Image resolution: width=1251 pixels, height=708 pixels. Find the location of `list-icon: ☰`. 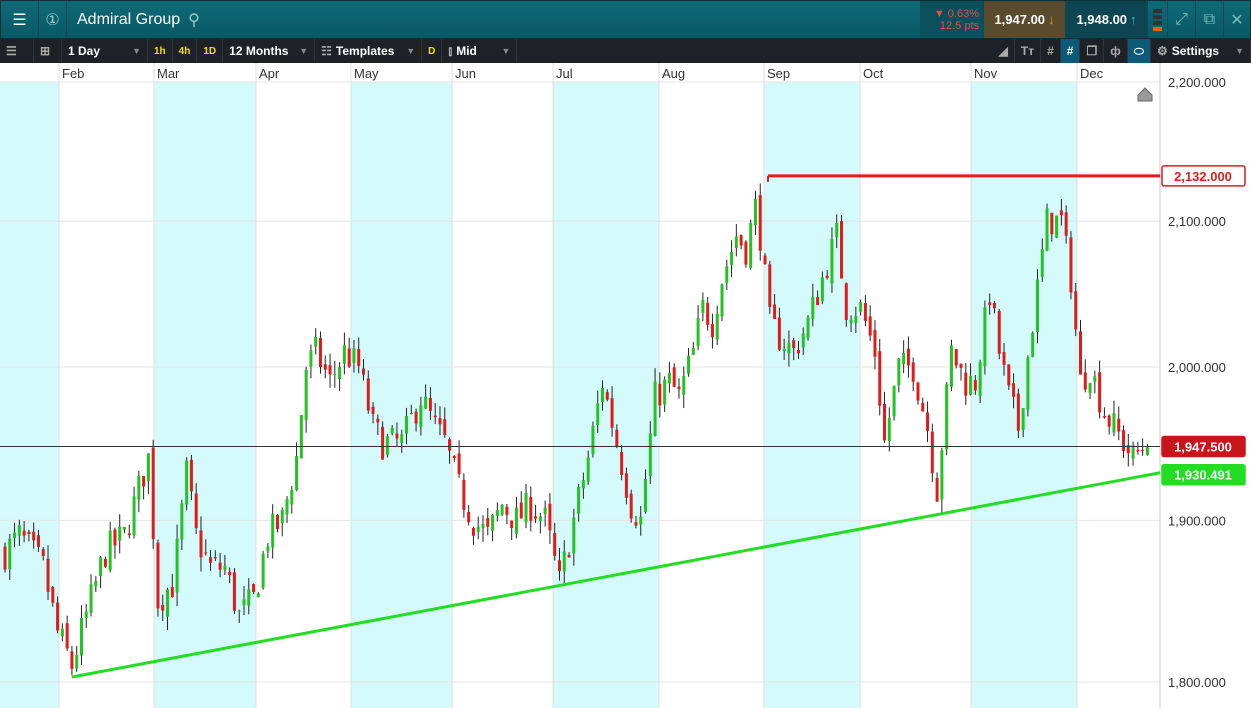

list-icon: ☰ is located at coordinates (17, 51).